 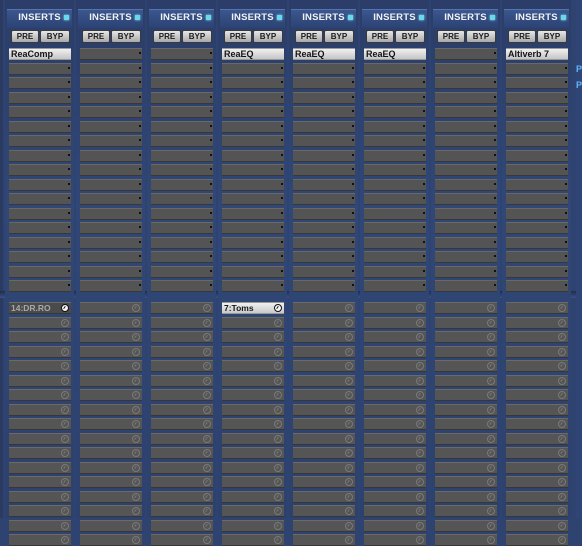 I want to click on insert-slot-plugin: ReaEQ, so click(x=253, y=54).